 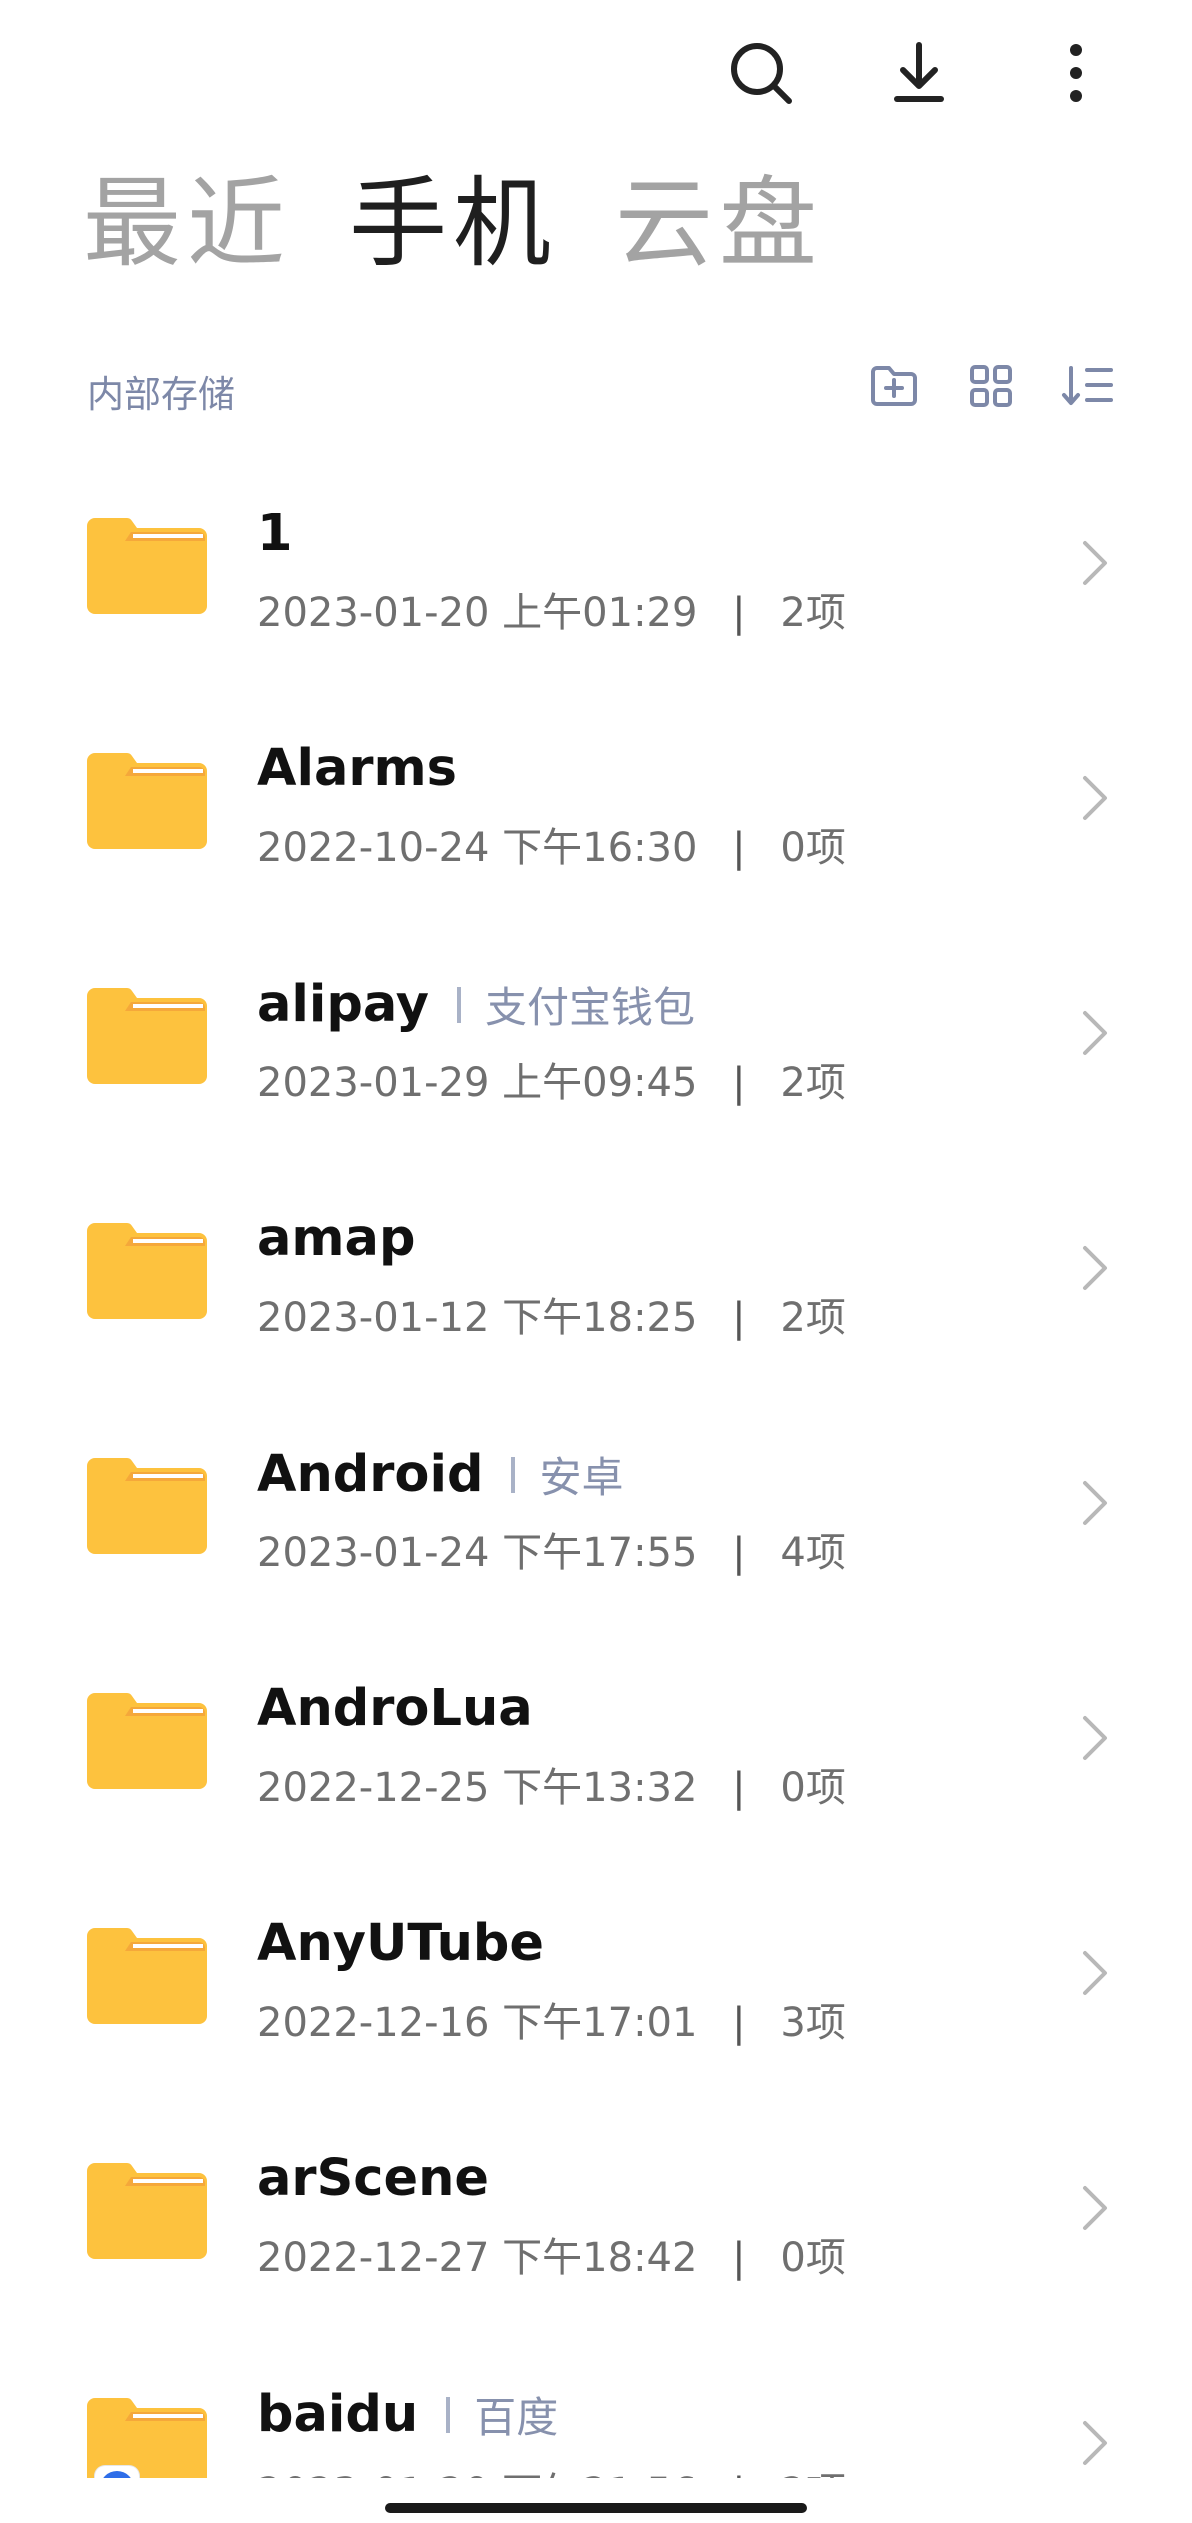 I want to click on folder-name: AnyUTube, so click(x=401, y=1943).